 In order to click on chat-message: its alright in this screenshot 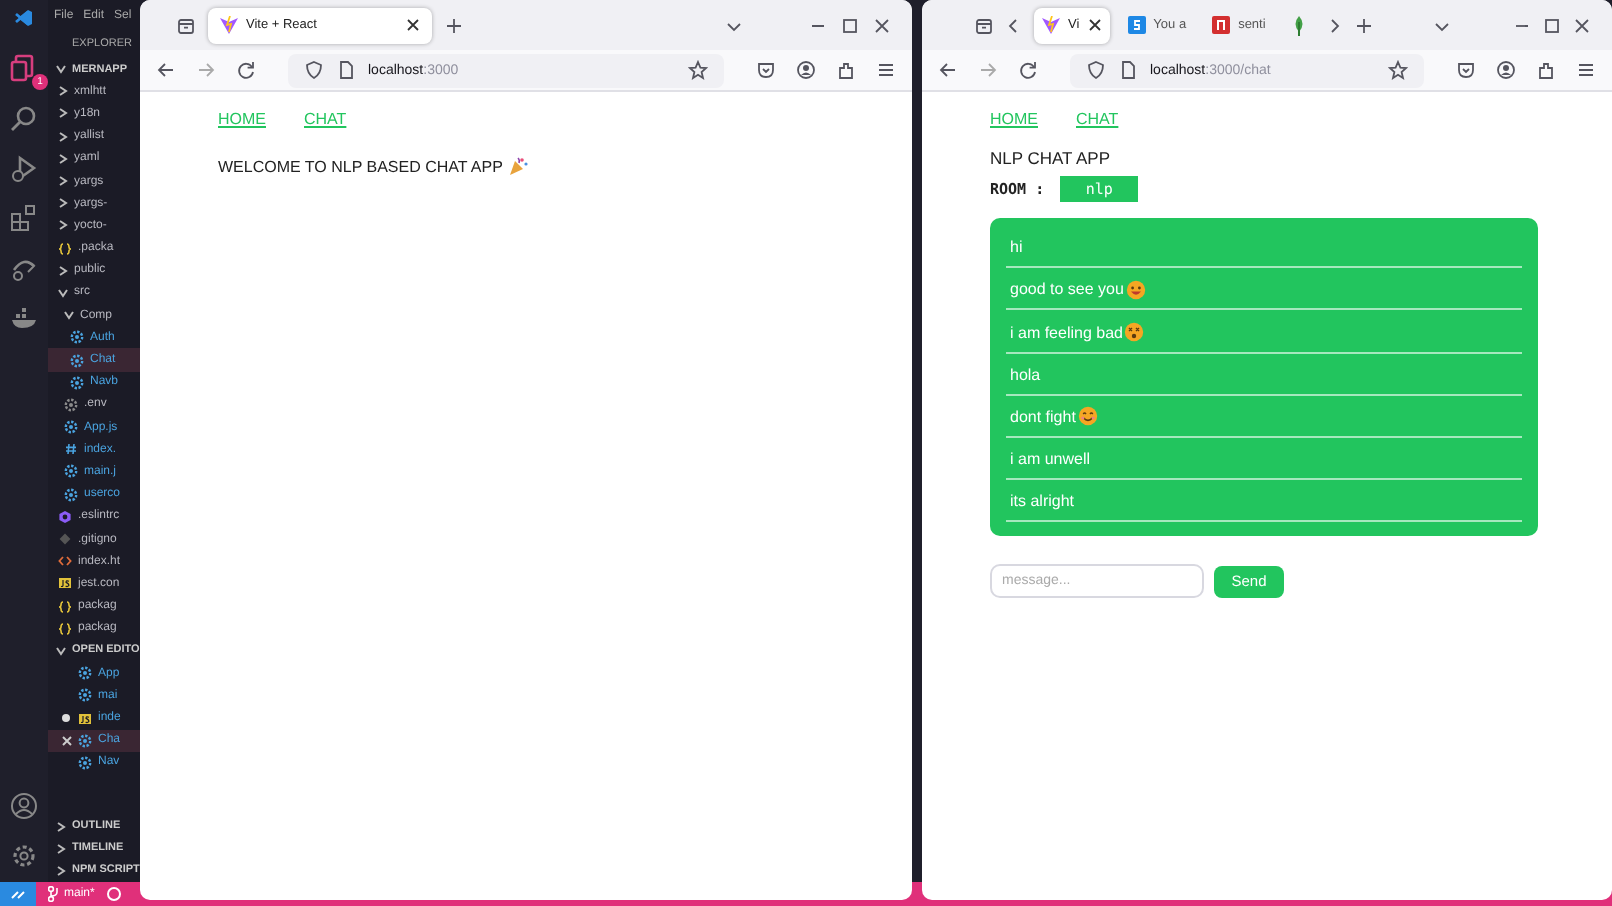, I will do `click(1264, 502)`.